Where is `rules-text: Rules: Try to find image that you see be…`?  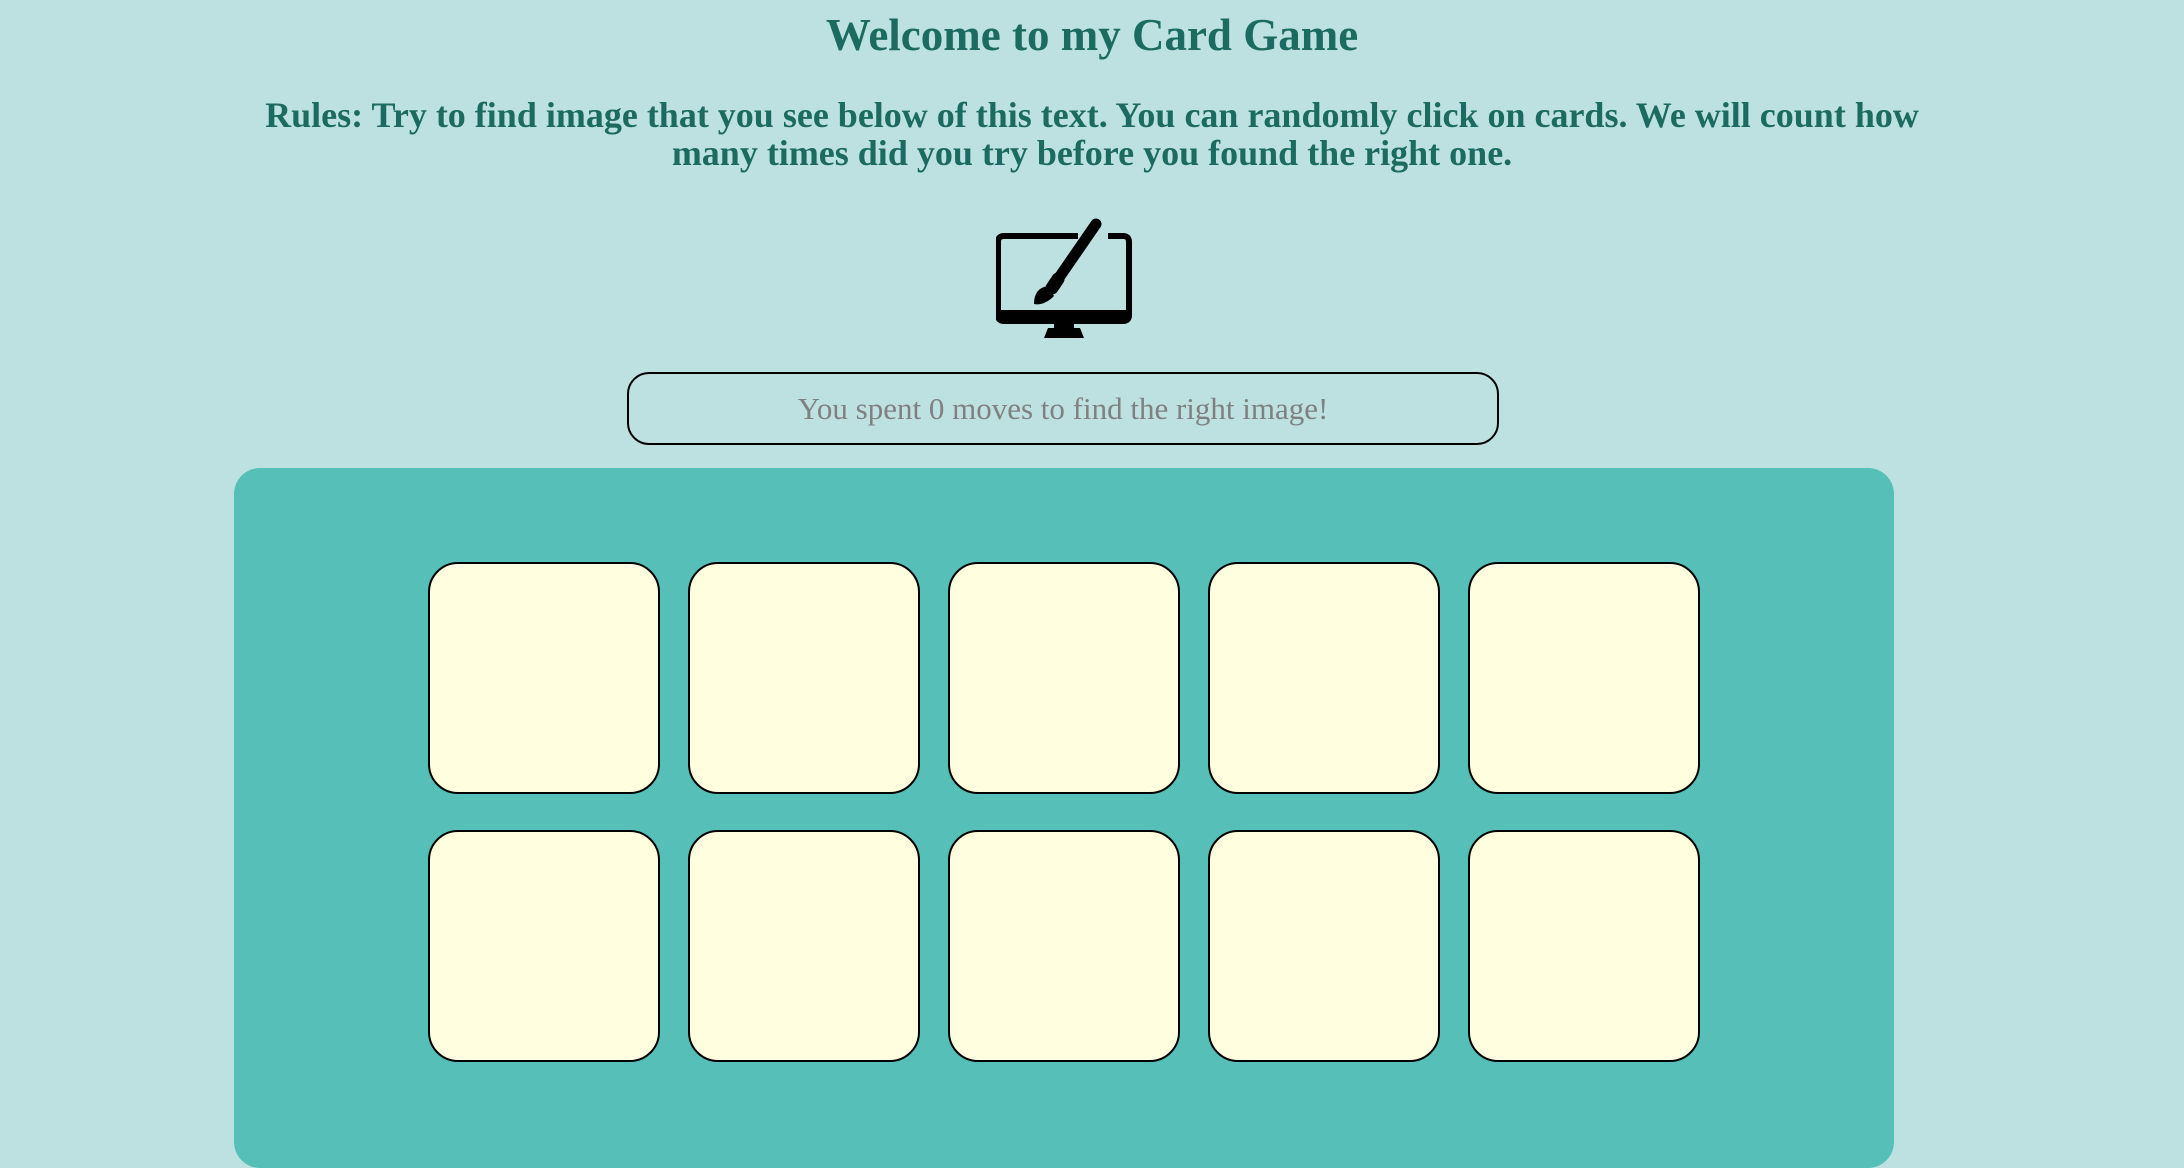
rules-text: Rules: Try to find image that you see be… is located at coordinates (1092, 134).